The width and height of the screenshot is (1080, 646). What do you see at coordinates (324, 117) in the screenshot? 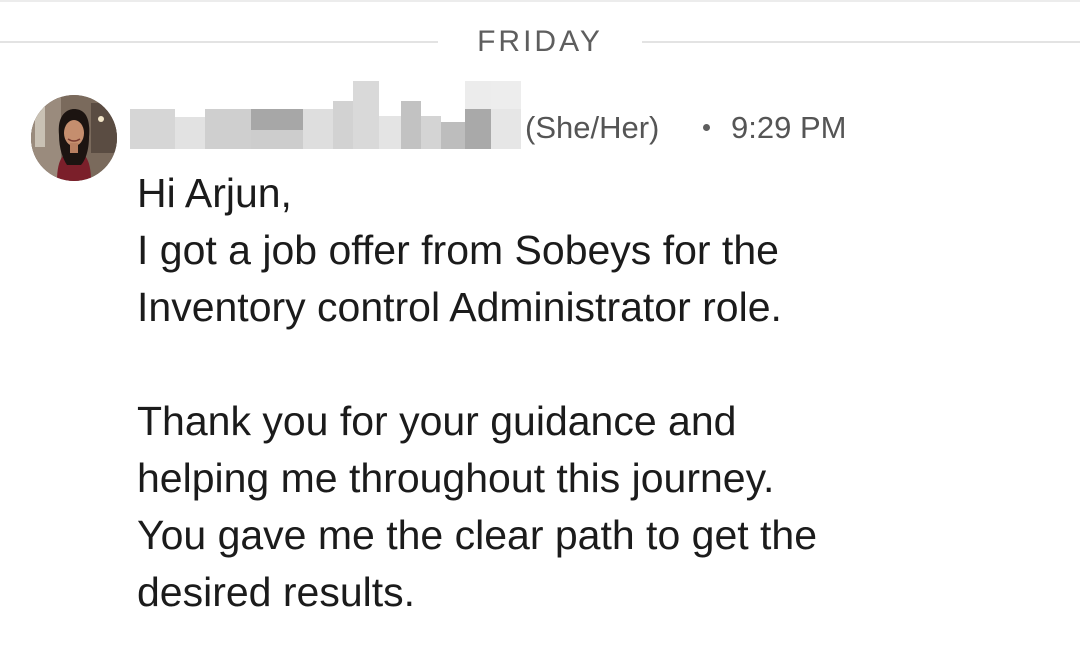
I see `redacted-sender-name` at bounding box center [324, 117].